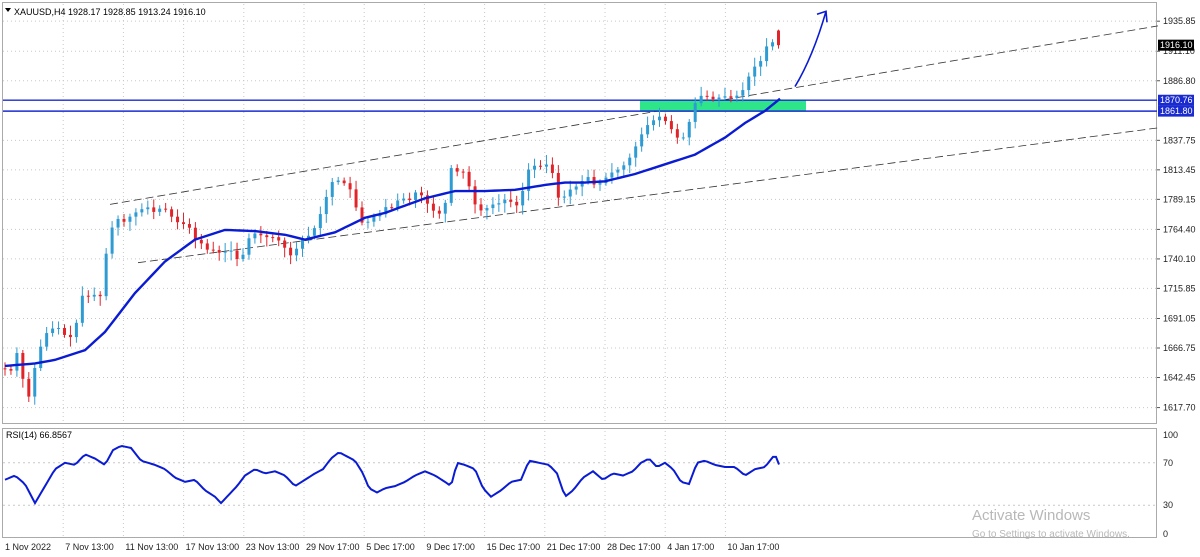 This screenshot has height=557, width=1200. I want to click on x-tick-label: 11 Nov 13:00, so click(151, 547).